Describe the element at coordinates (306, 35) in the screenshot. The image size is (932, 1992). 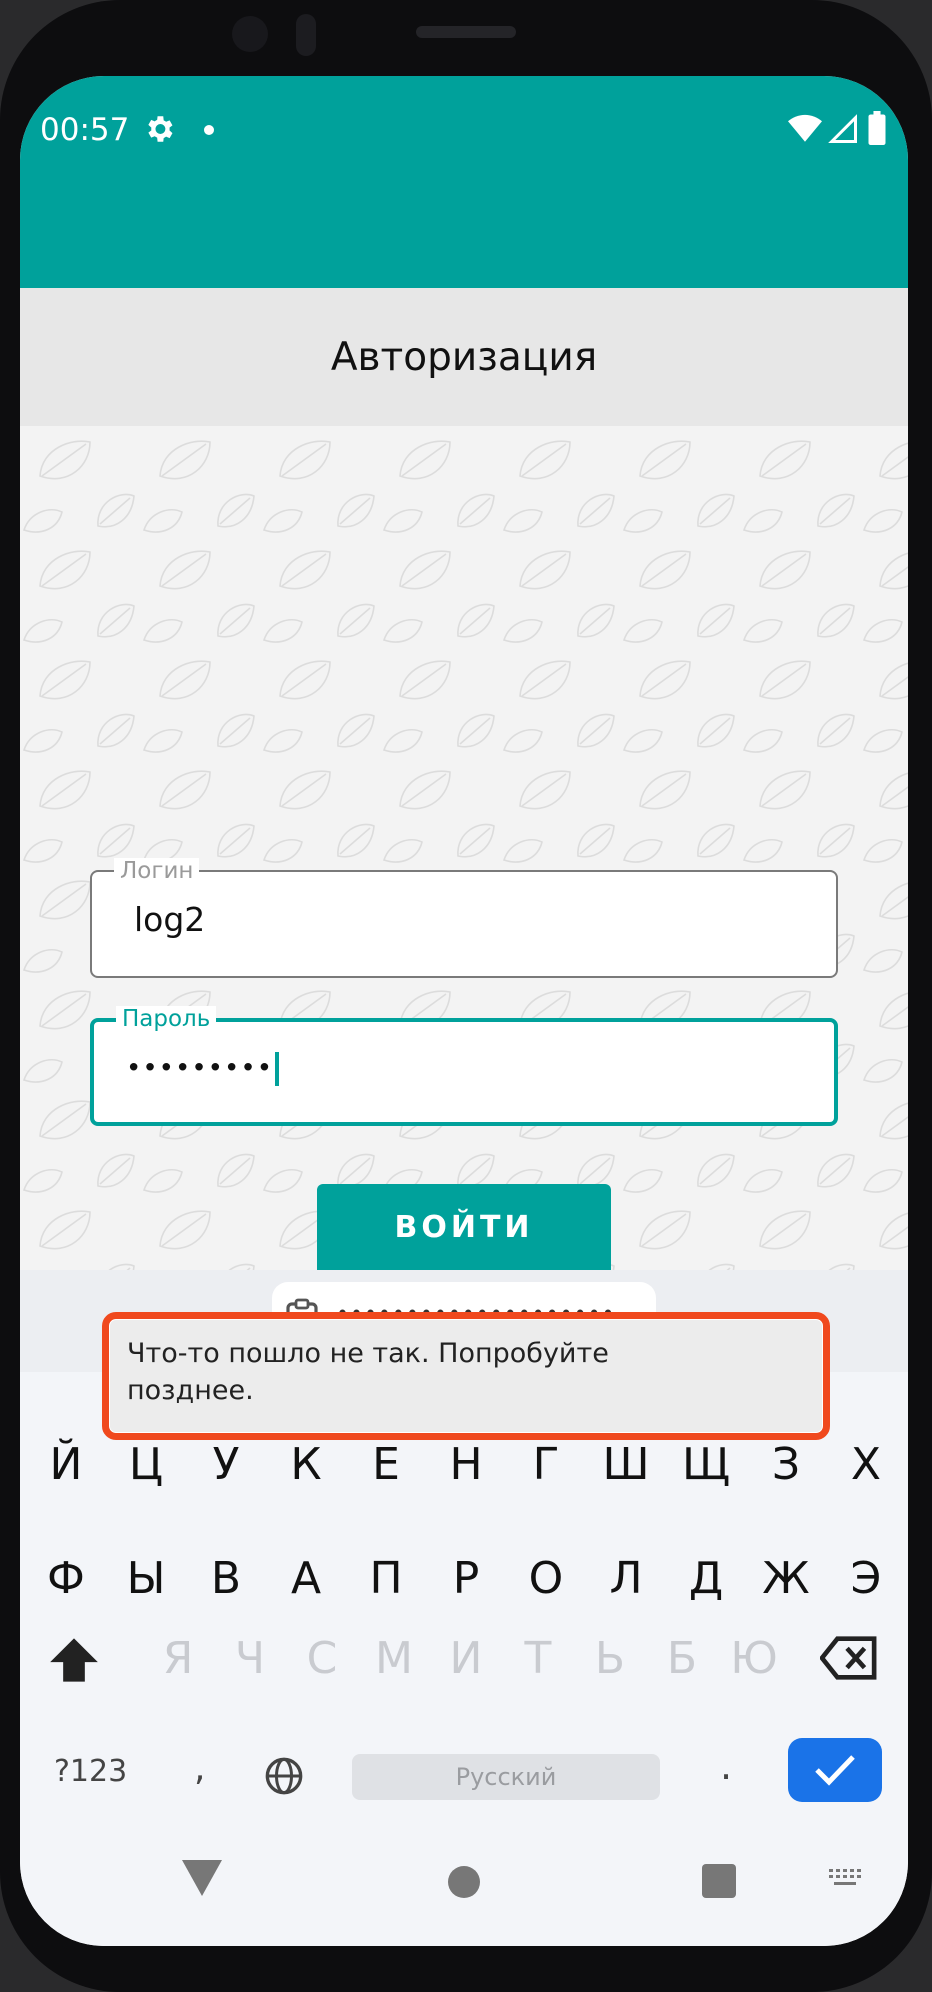
I see `proximity-sensor` at that location.